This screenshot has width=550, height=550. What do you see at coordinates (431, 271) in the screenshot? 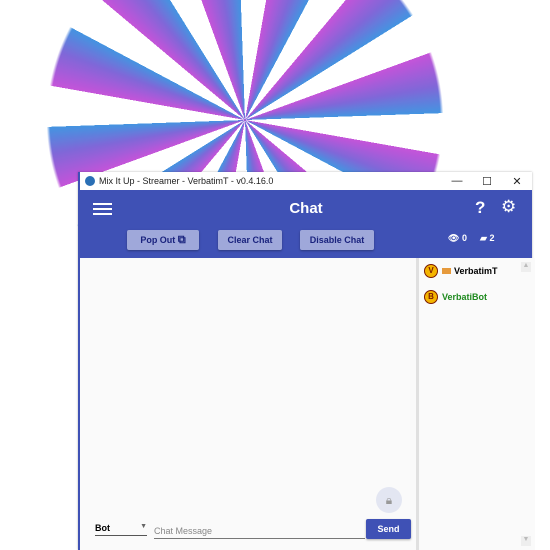
I see `avatar: V` at bounding box center [431, 271].